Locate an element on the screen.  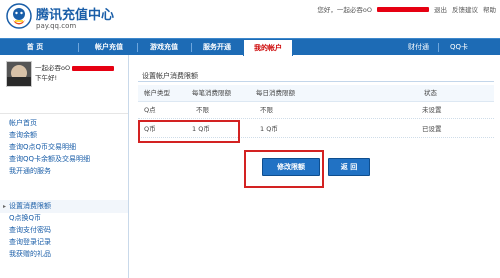
top-links: 您好，一起必吞oO 退出 反馈建议 帮助 is located at coordinates (406, 9).